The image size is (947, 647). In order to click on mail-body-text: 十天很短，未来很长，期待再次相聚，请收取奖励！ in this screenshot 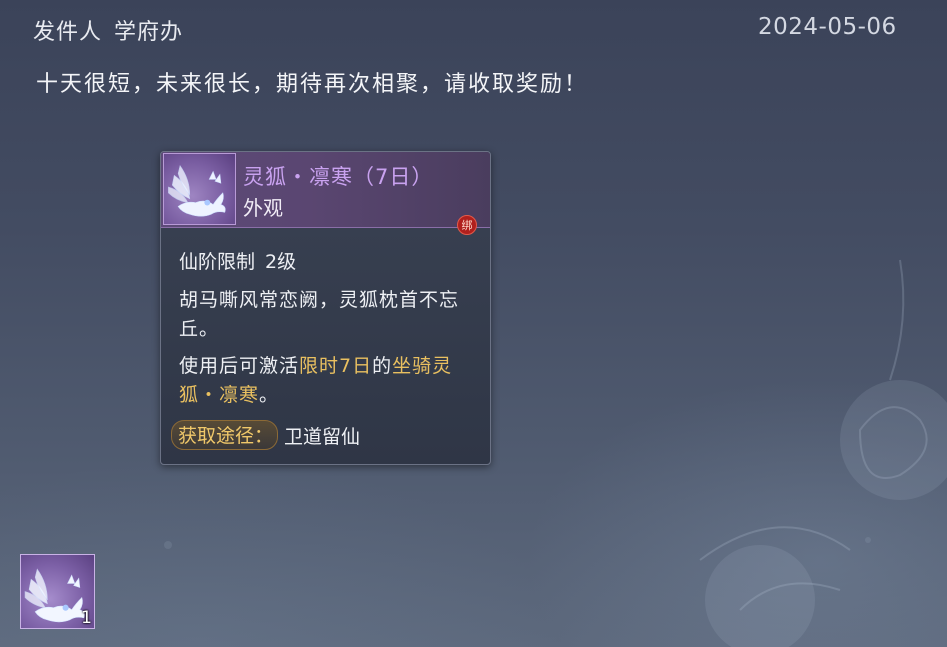, I will do `click(312, 84)`.